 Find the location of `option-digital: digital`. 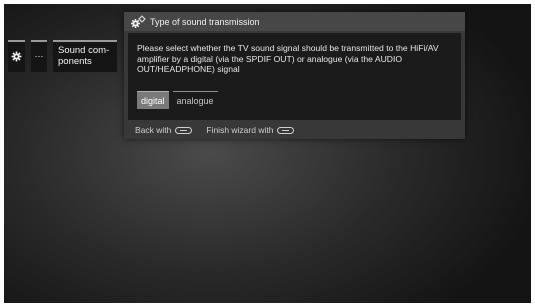

option-digital: digital is located at coordinates (153, 100).